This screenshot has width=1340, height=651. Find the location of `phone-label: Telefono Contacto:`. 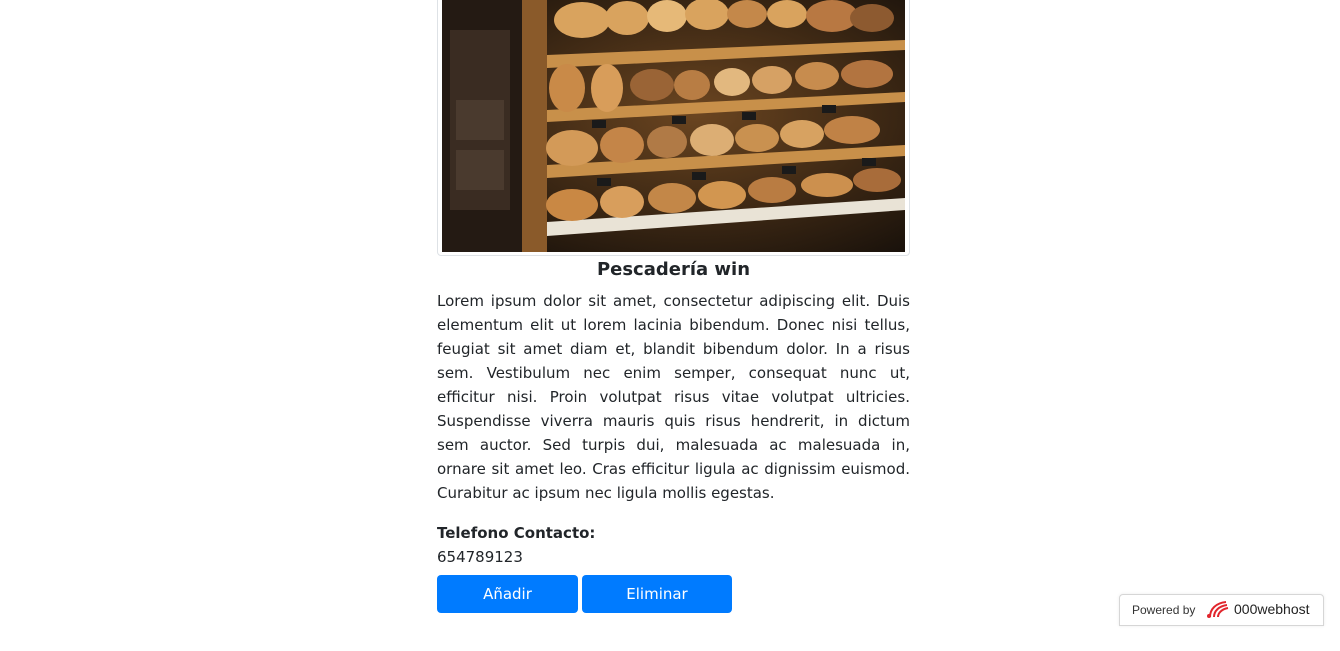

phone-label: Telefono Contacto: is located at coordinates (516, 533).